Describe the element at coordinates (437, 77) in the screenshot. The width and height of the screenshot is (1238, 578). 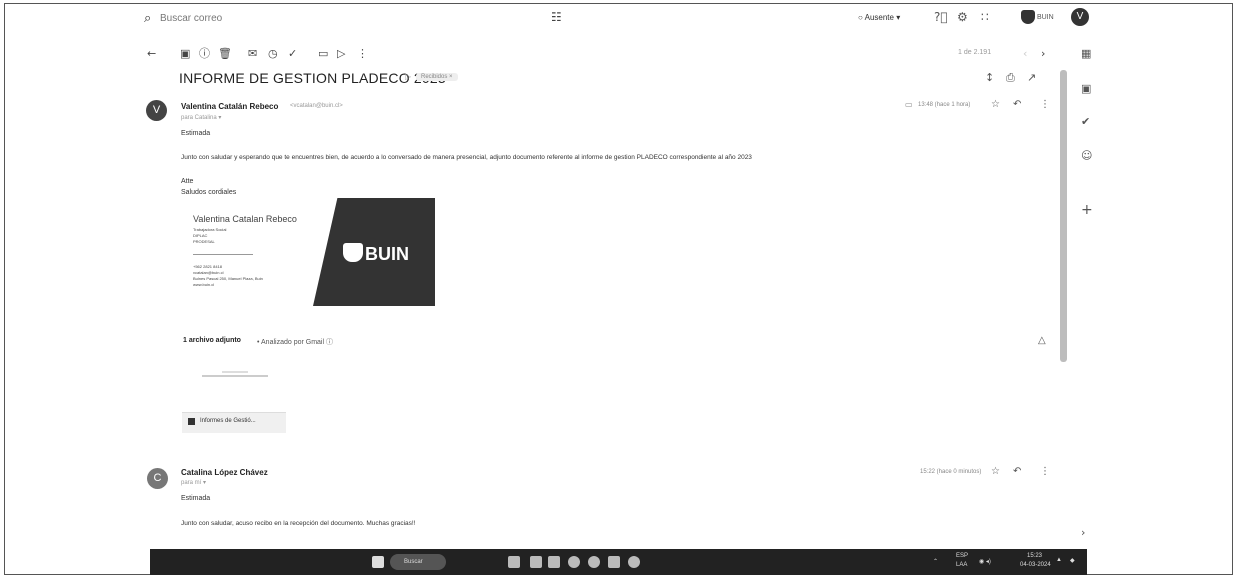
I see `label-chip: Recibidos ×` at that location.